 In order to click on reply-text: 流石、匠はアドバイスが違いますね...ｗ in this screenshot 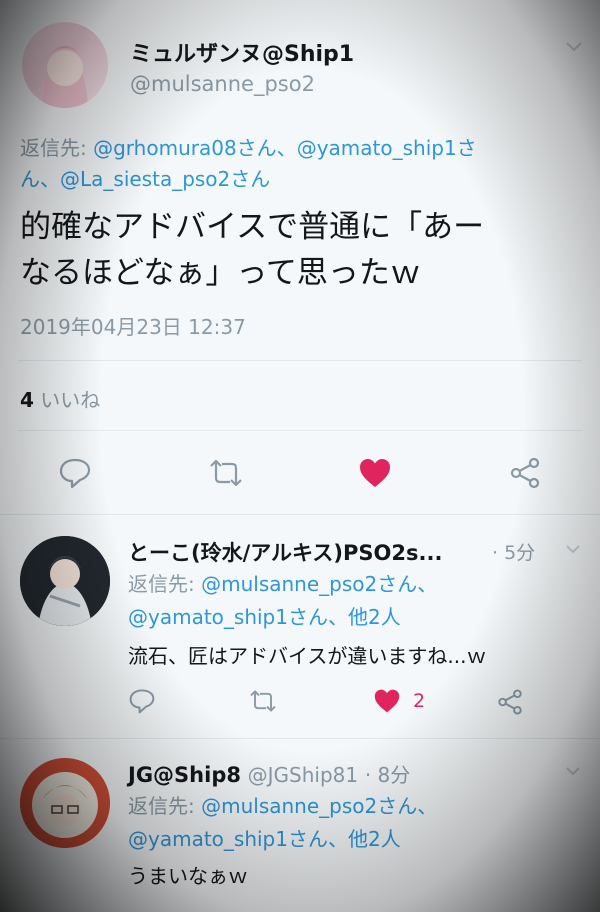, I will do `click(307, 656)`.